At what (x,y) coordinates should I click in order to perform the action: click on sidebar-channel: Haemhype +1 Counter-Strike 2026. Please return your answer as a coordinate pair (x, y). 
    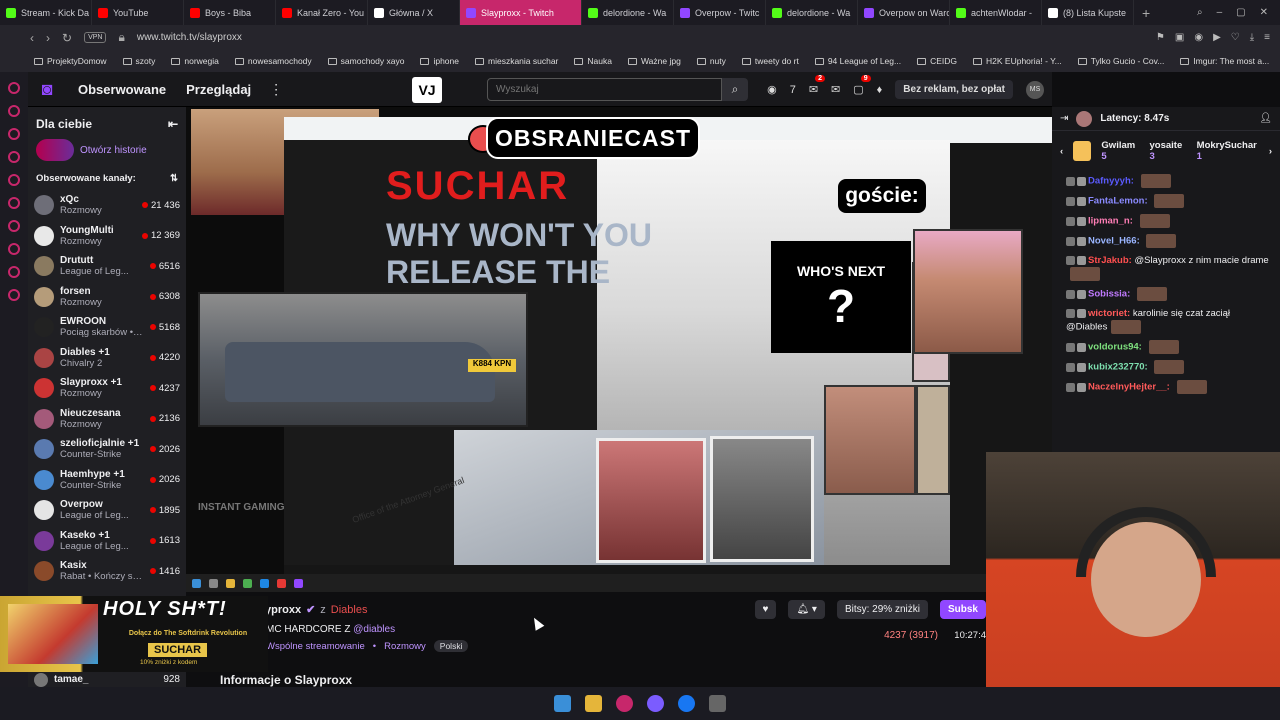
    Looking at the image, I should click on (107, 480).